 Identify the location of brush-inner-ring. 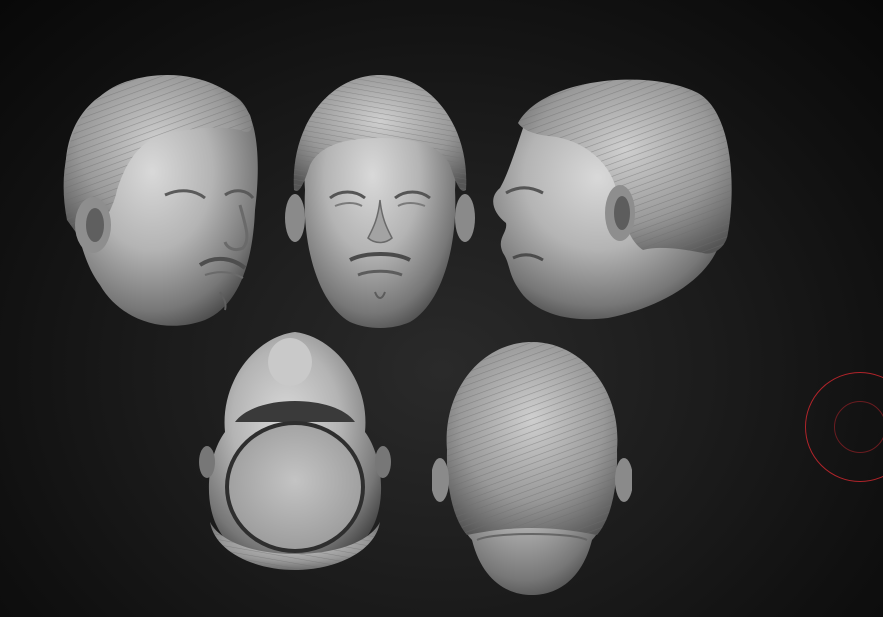
(858, 427).